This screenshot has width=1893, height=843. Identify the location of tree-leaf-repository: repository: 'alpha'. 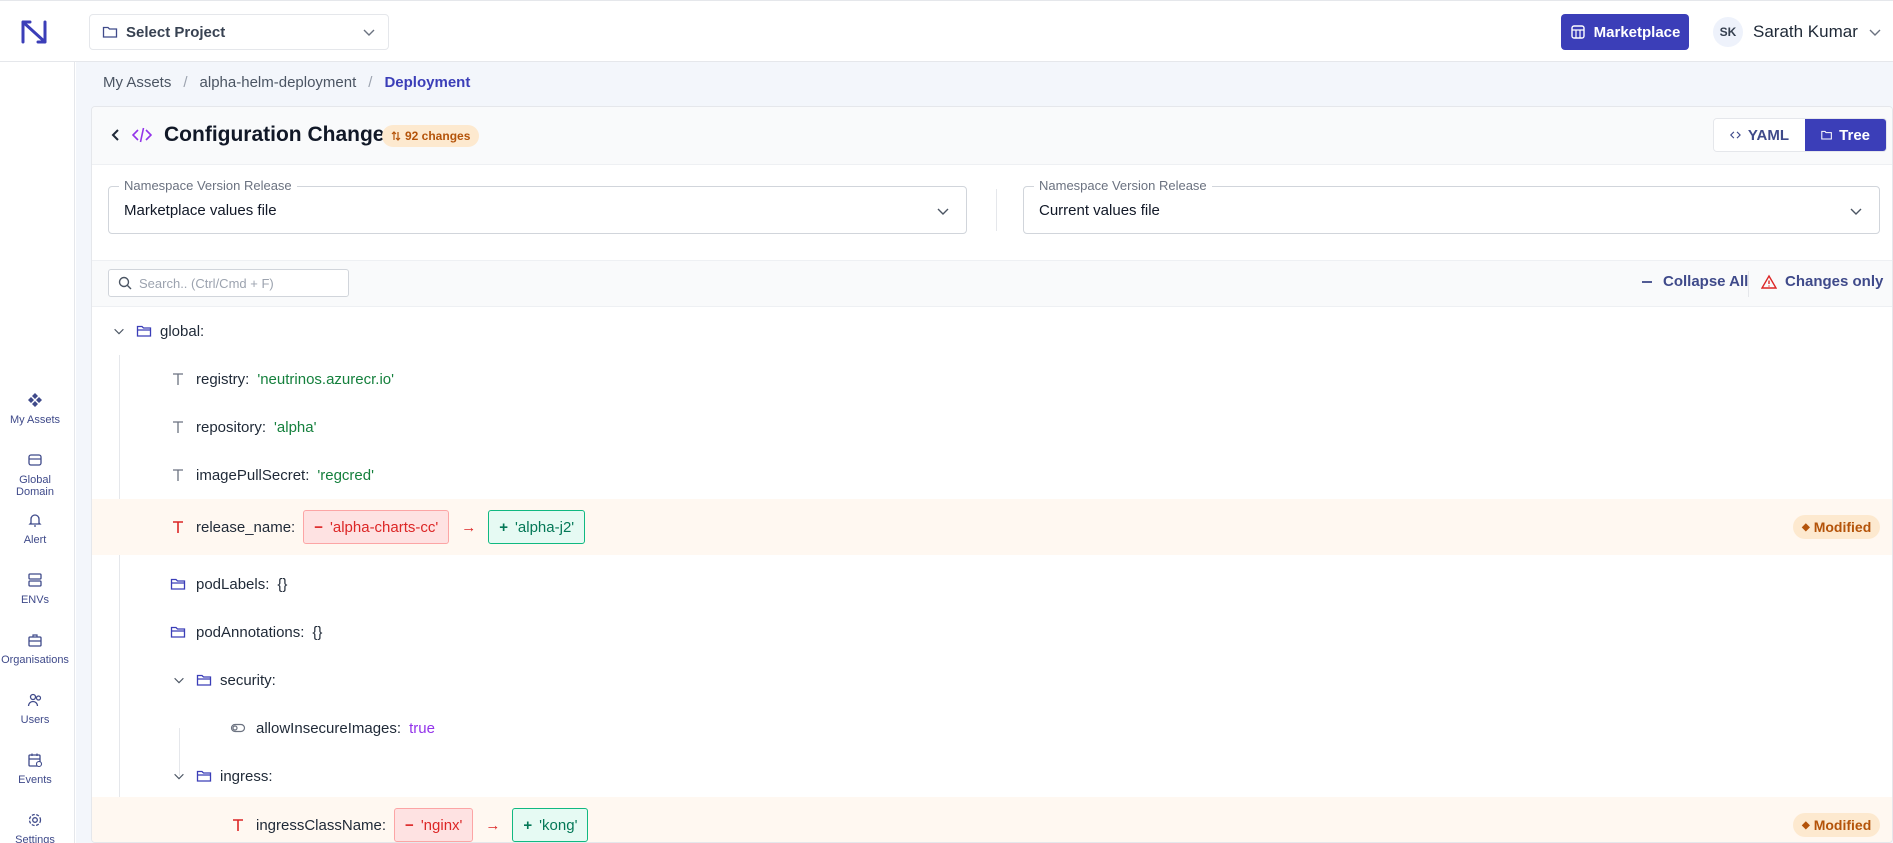
(992, 427).